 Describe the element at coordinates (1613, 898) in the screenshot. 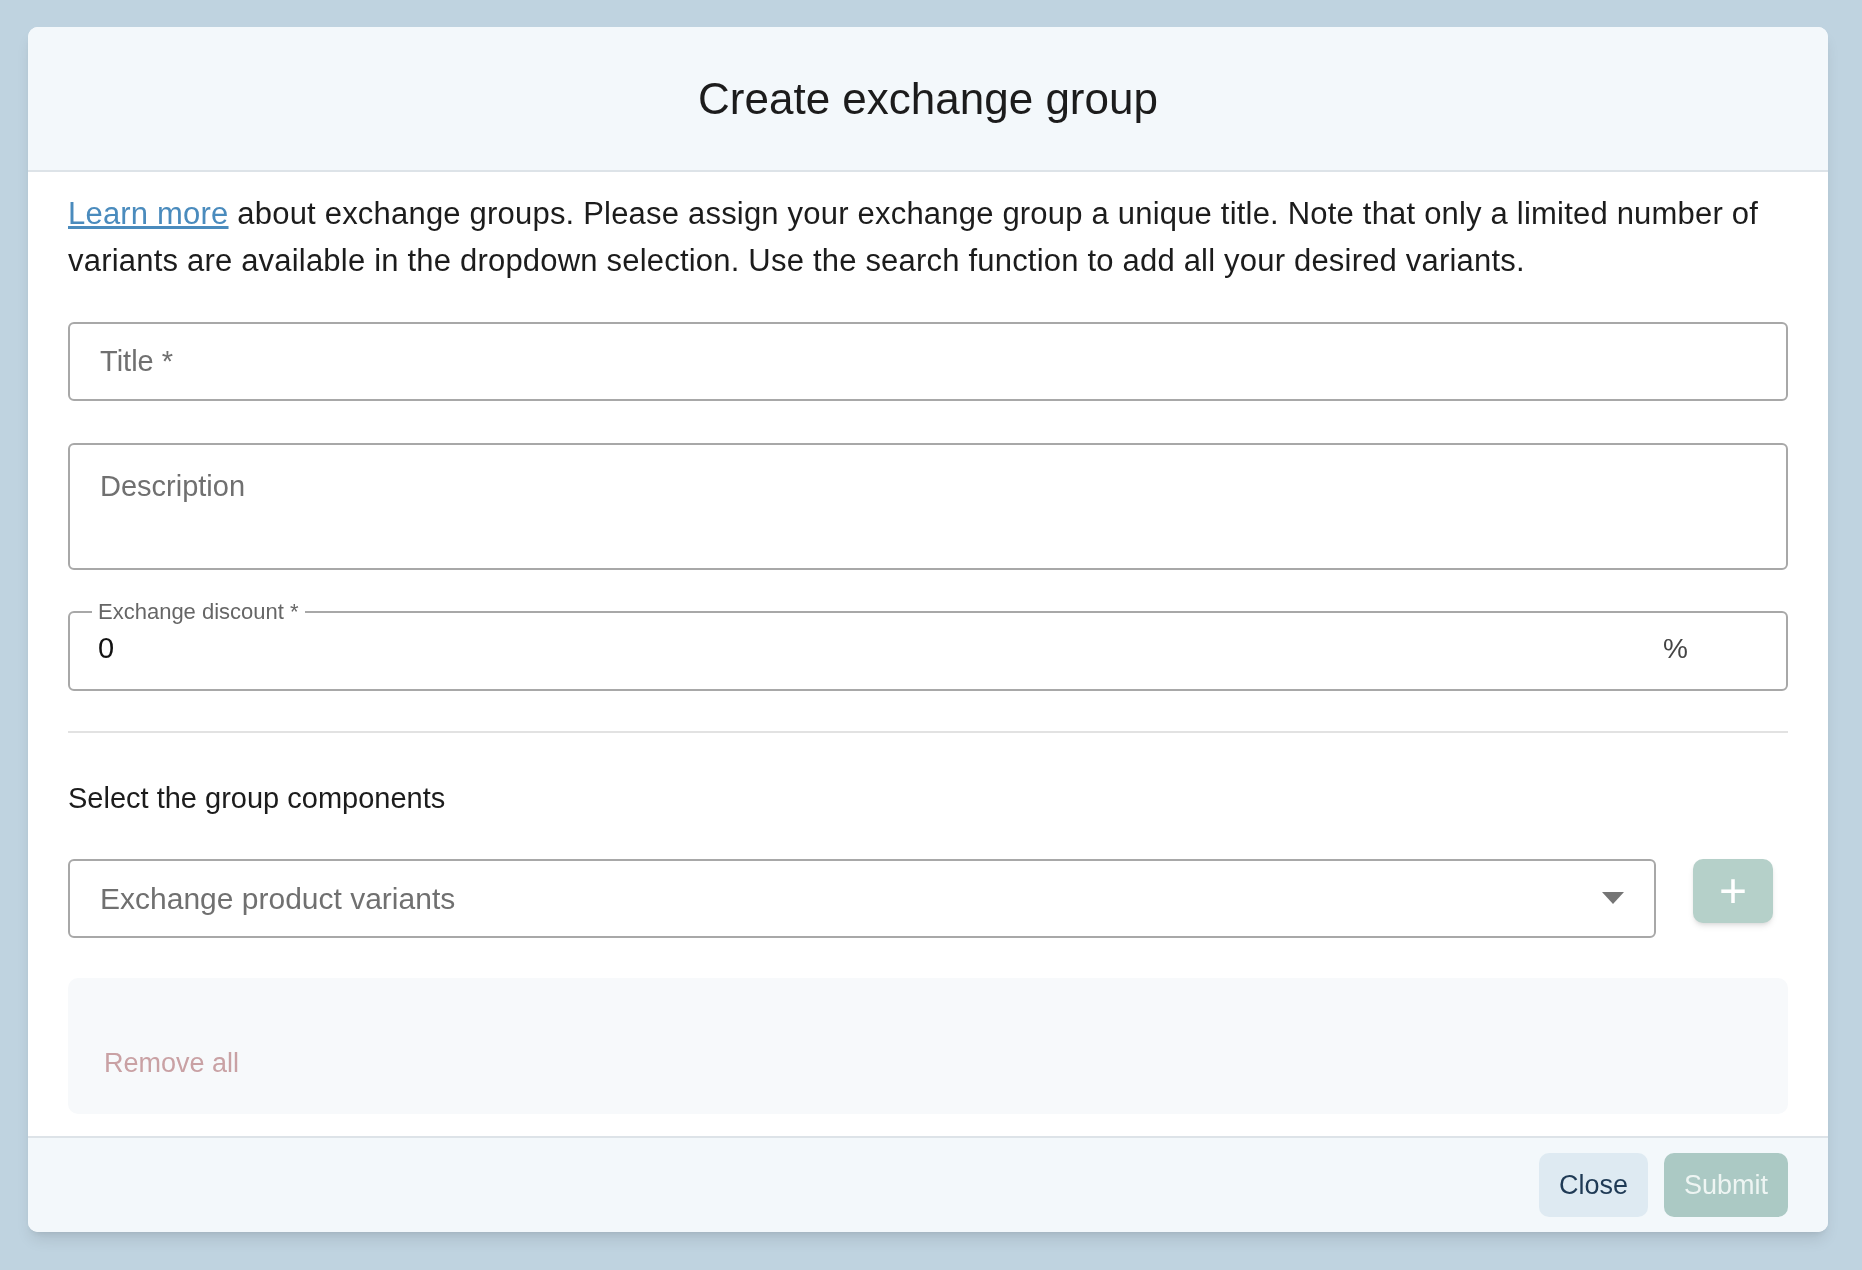

I see `dropdown-caret-icon` at that location.